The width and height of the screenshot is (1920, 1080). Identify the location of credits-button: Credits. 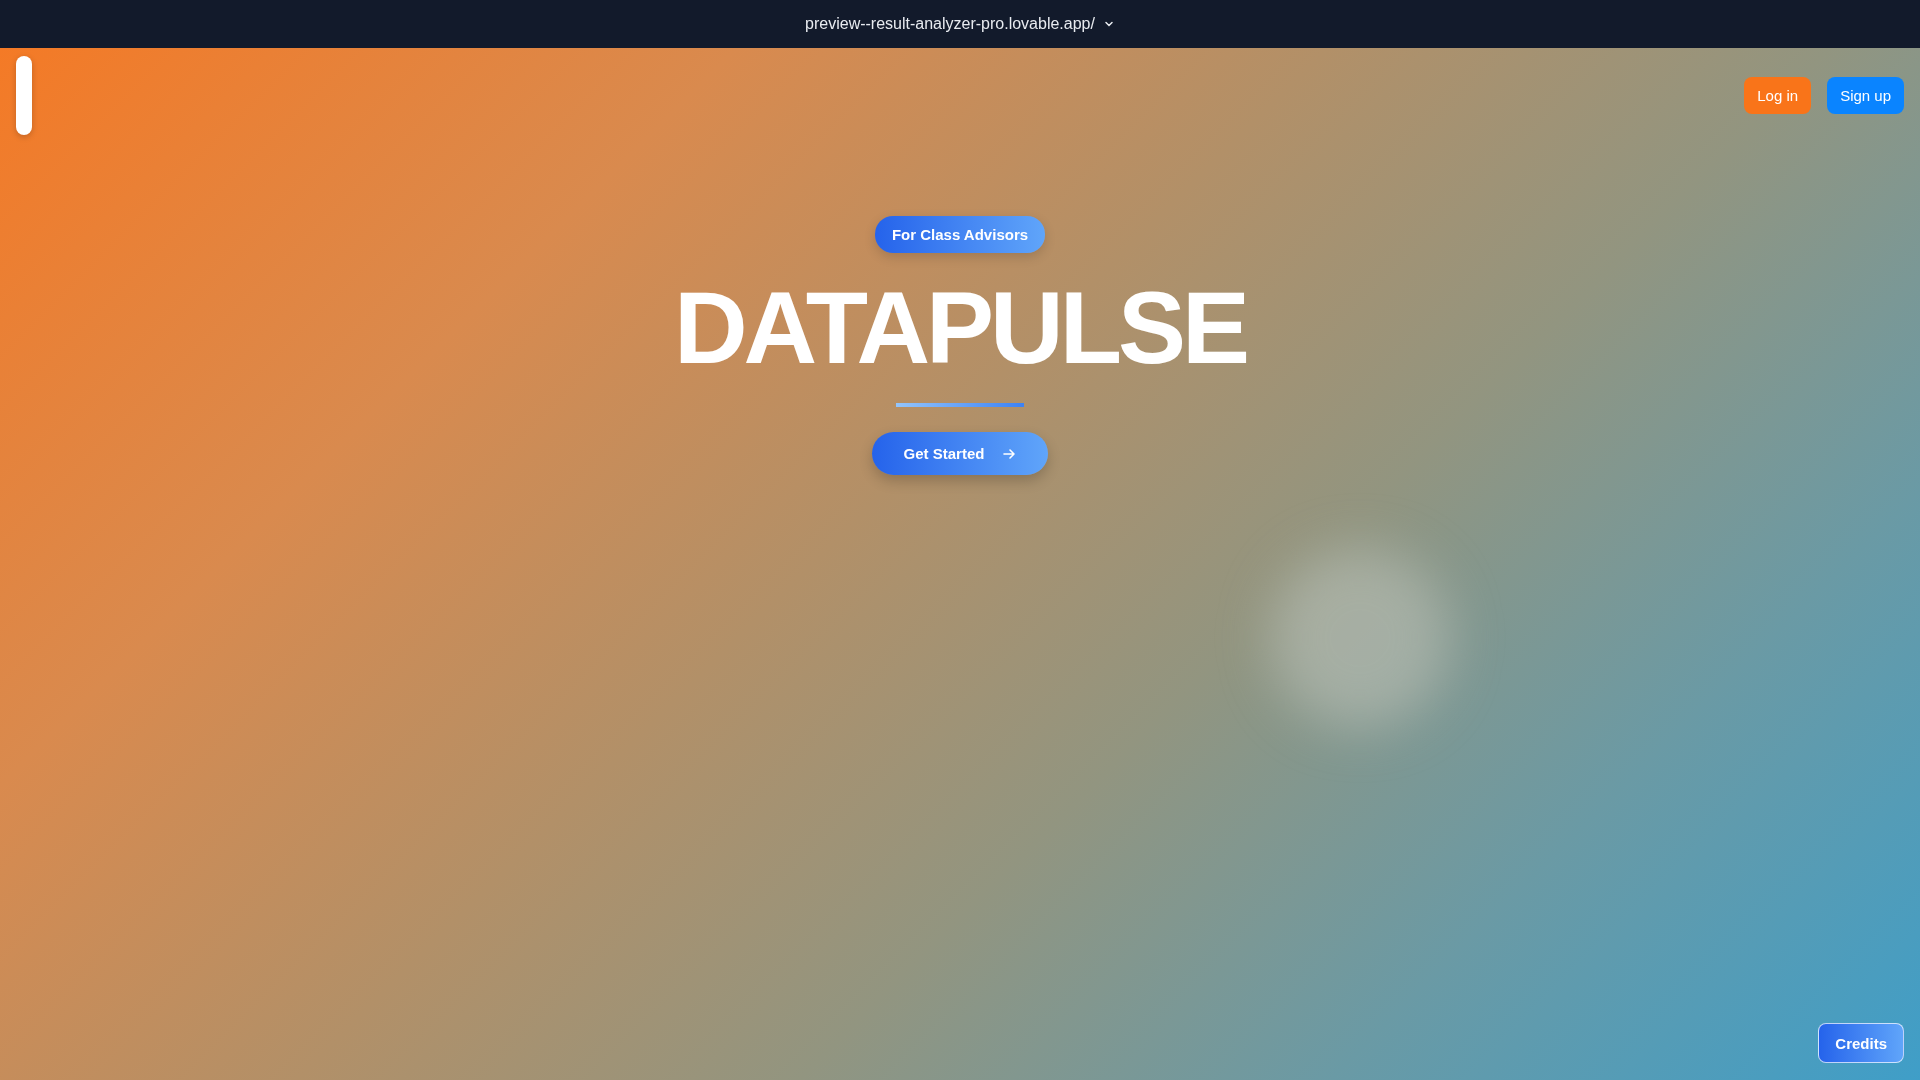
(1861, 1043).